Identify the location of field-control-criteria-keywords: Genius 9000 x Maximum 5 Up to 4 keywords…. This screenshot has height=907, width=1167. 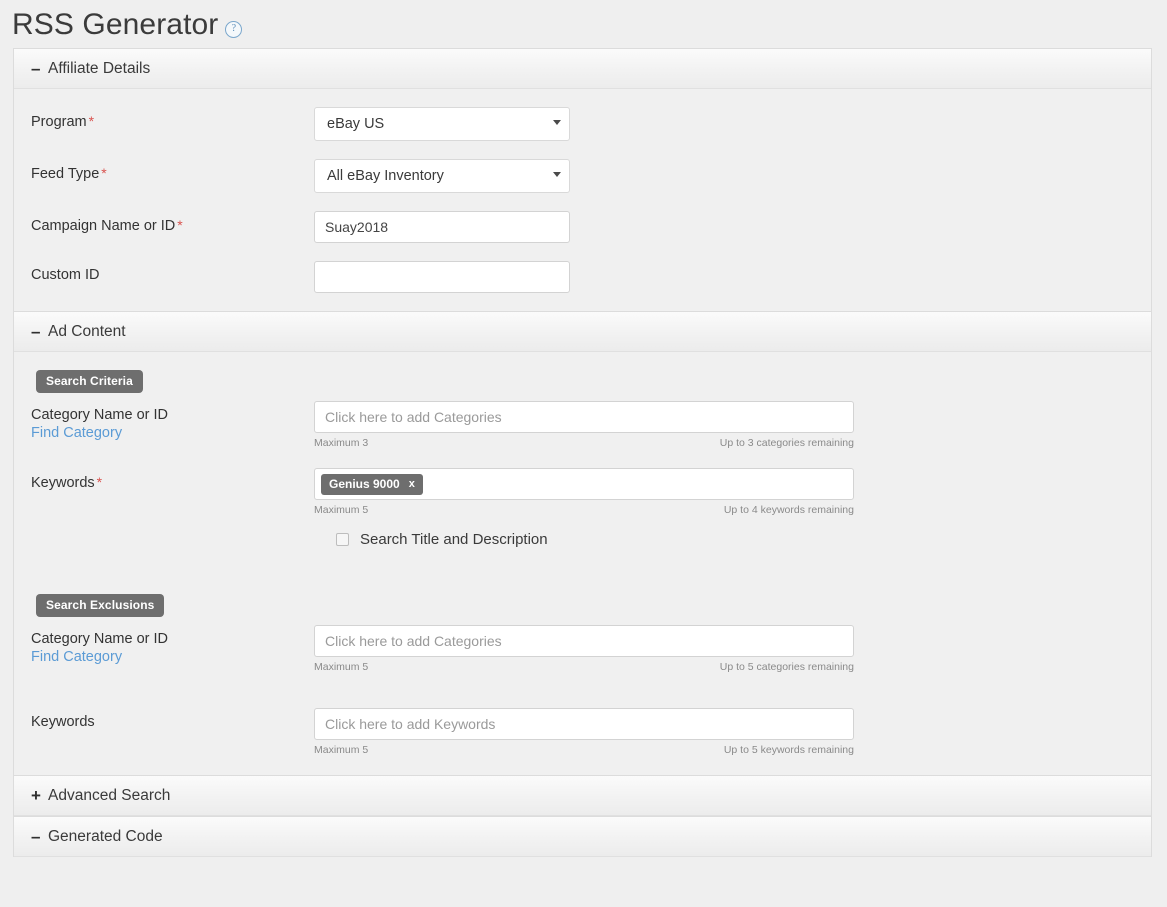
(732, 508).